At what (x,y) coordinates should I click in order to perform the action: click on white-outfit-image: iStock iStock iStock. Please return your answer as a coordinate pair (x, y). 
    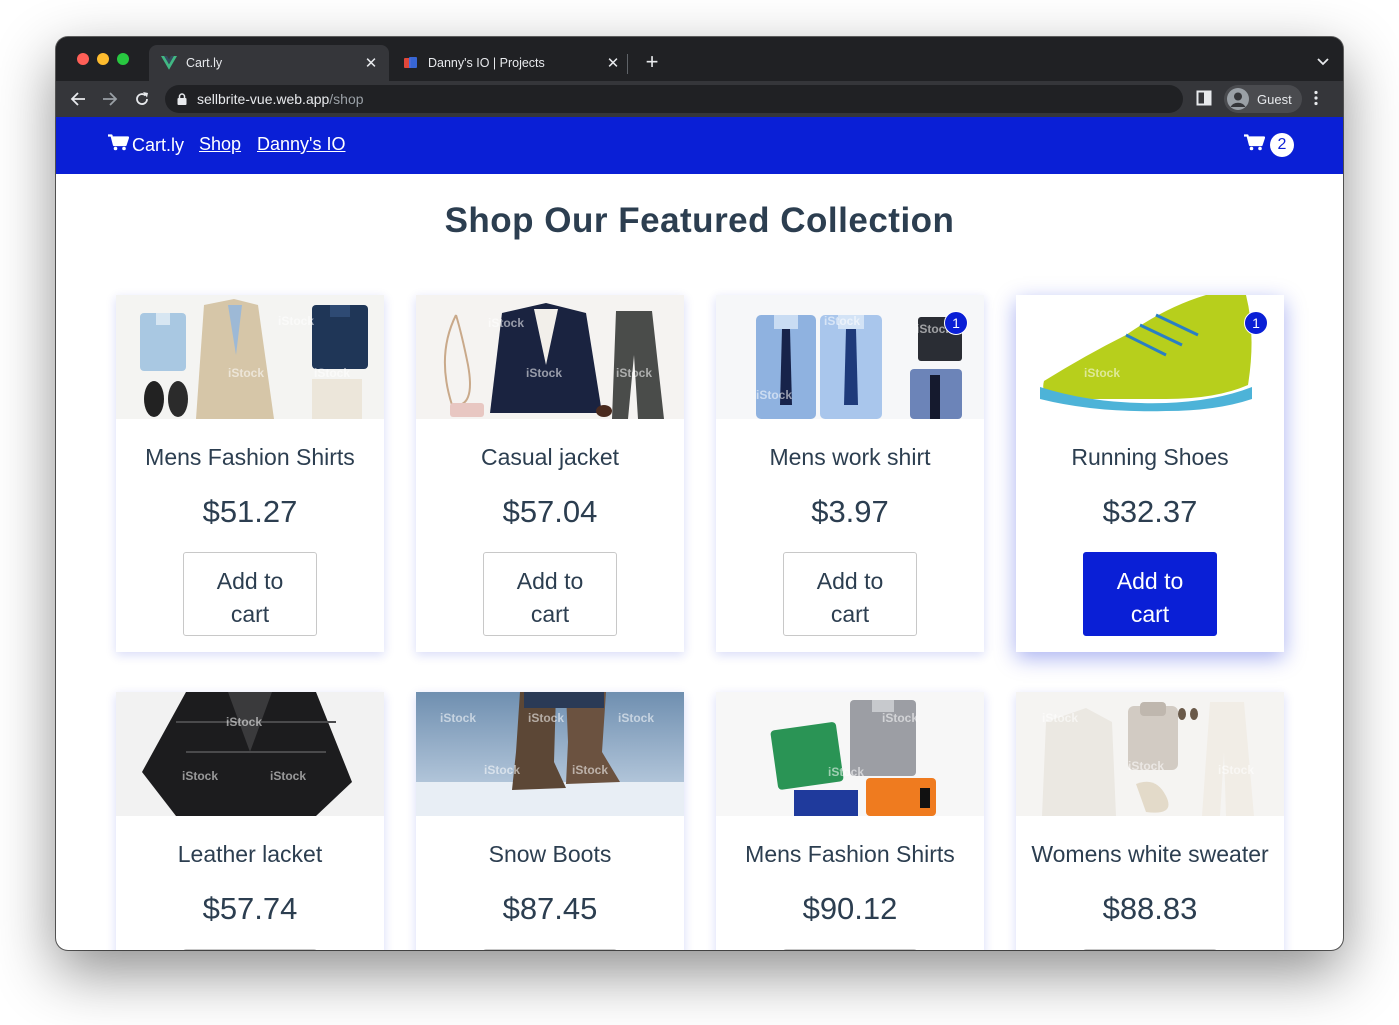
    Looking at the image, I should click on (1150, 754).